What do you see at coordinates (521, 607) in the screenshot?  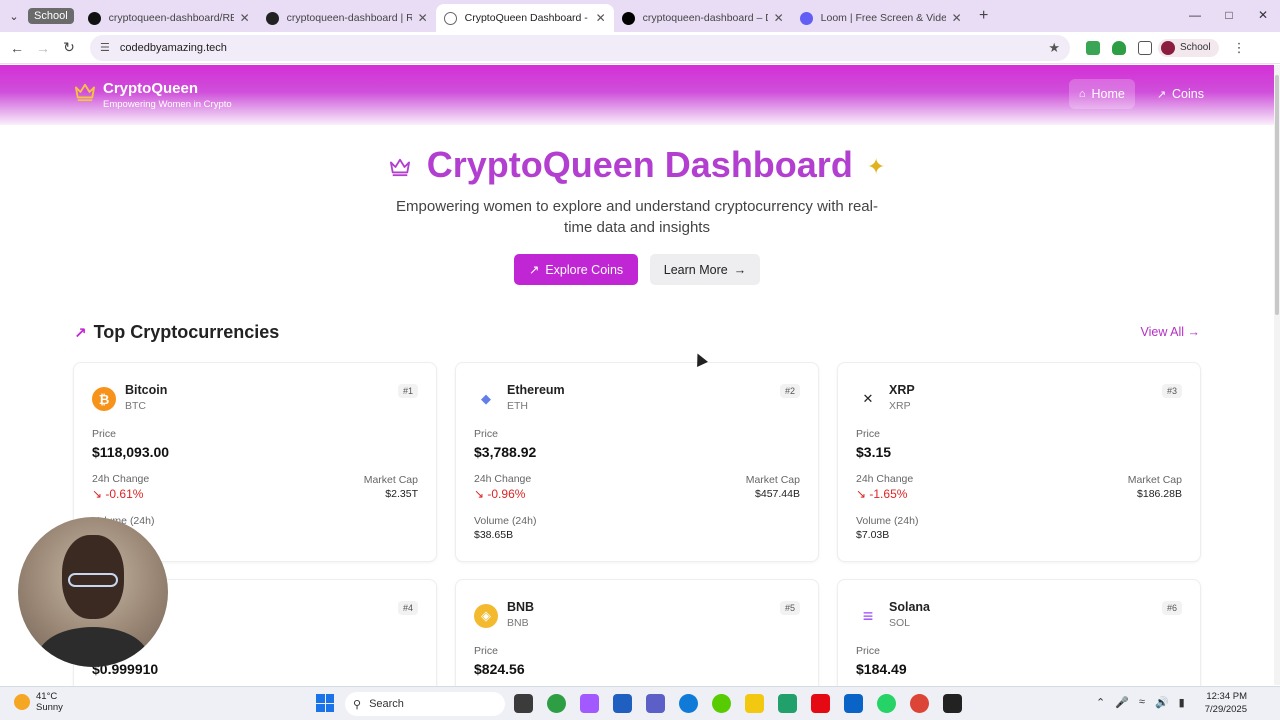 I see `coin-name: BNB` at bounding box center [521, 607].